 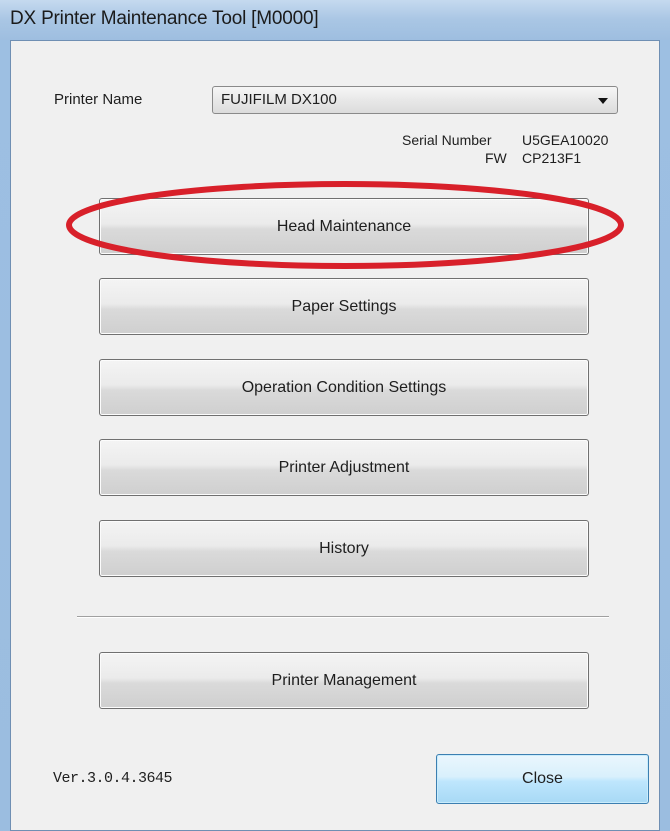 I want to click on operation-condition-settings-button: Operation Condition Settings, so click(x=344, y=387).